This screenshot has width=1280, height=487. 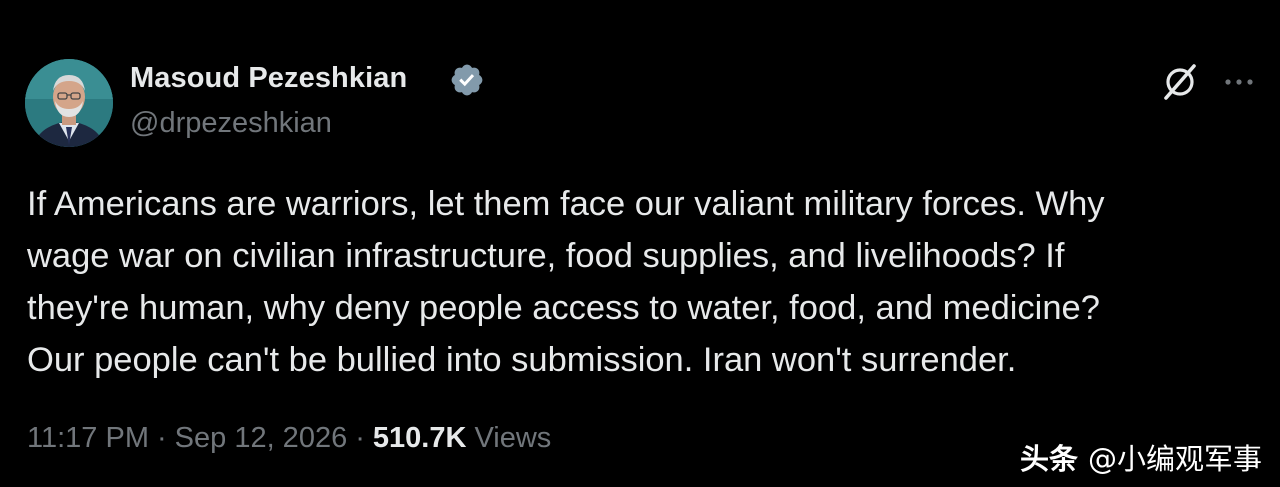 What do you see at coordinates (467, 80) in the screenshot?
I see `verified-badge-icon` at bounding box center [467, 80].